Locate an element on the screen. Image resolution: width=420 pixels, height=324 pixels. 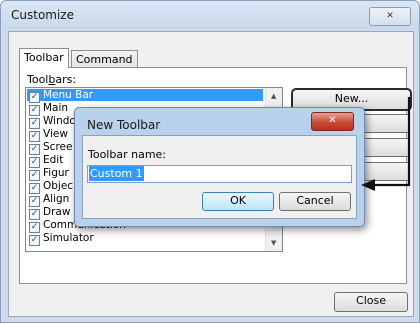
list-item: ✓ Objec is located at coordinates (50, 187).